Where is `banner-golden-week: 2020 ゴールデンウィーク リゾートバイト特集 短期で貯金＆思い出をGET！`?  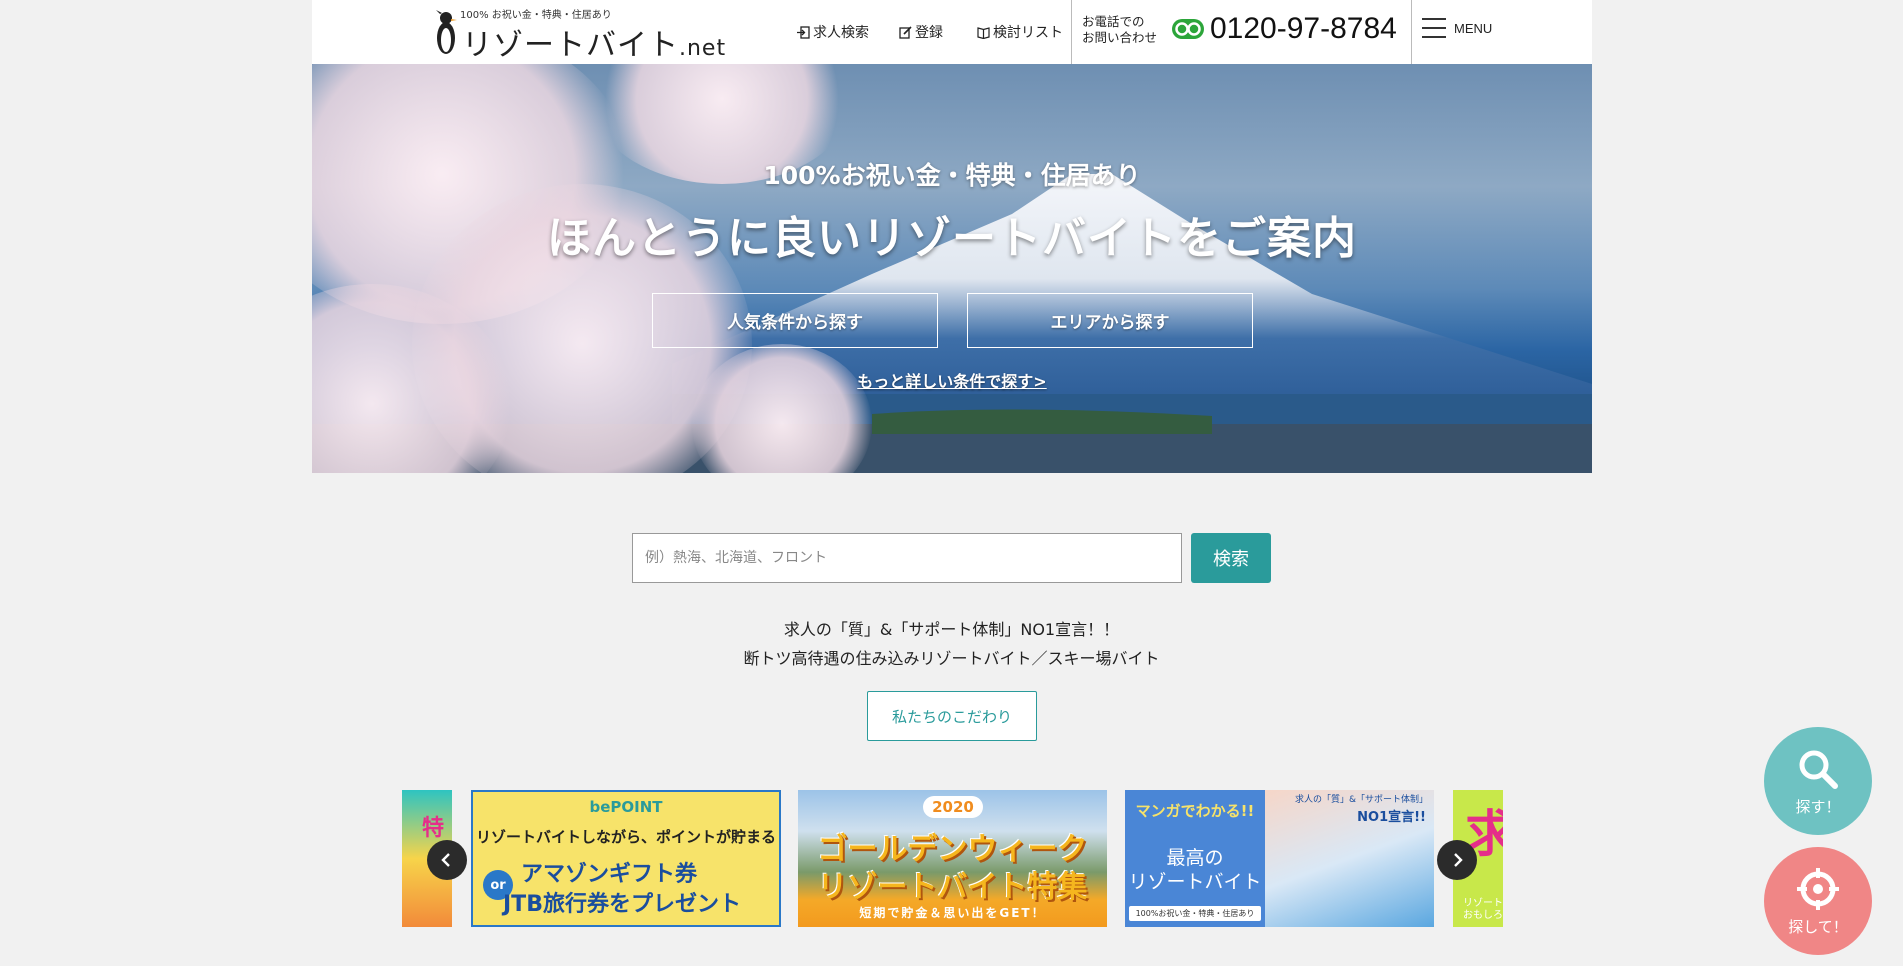
banner-golden-week: 2020 ゴールデンウィーク リゾートバイト特集 短期で貯金＆思い出をGET！ is located at coordinates (952, 858).